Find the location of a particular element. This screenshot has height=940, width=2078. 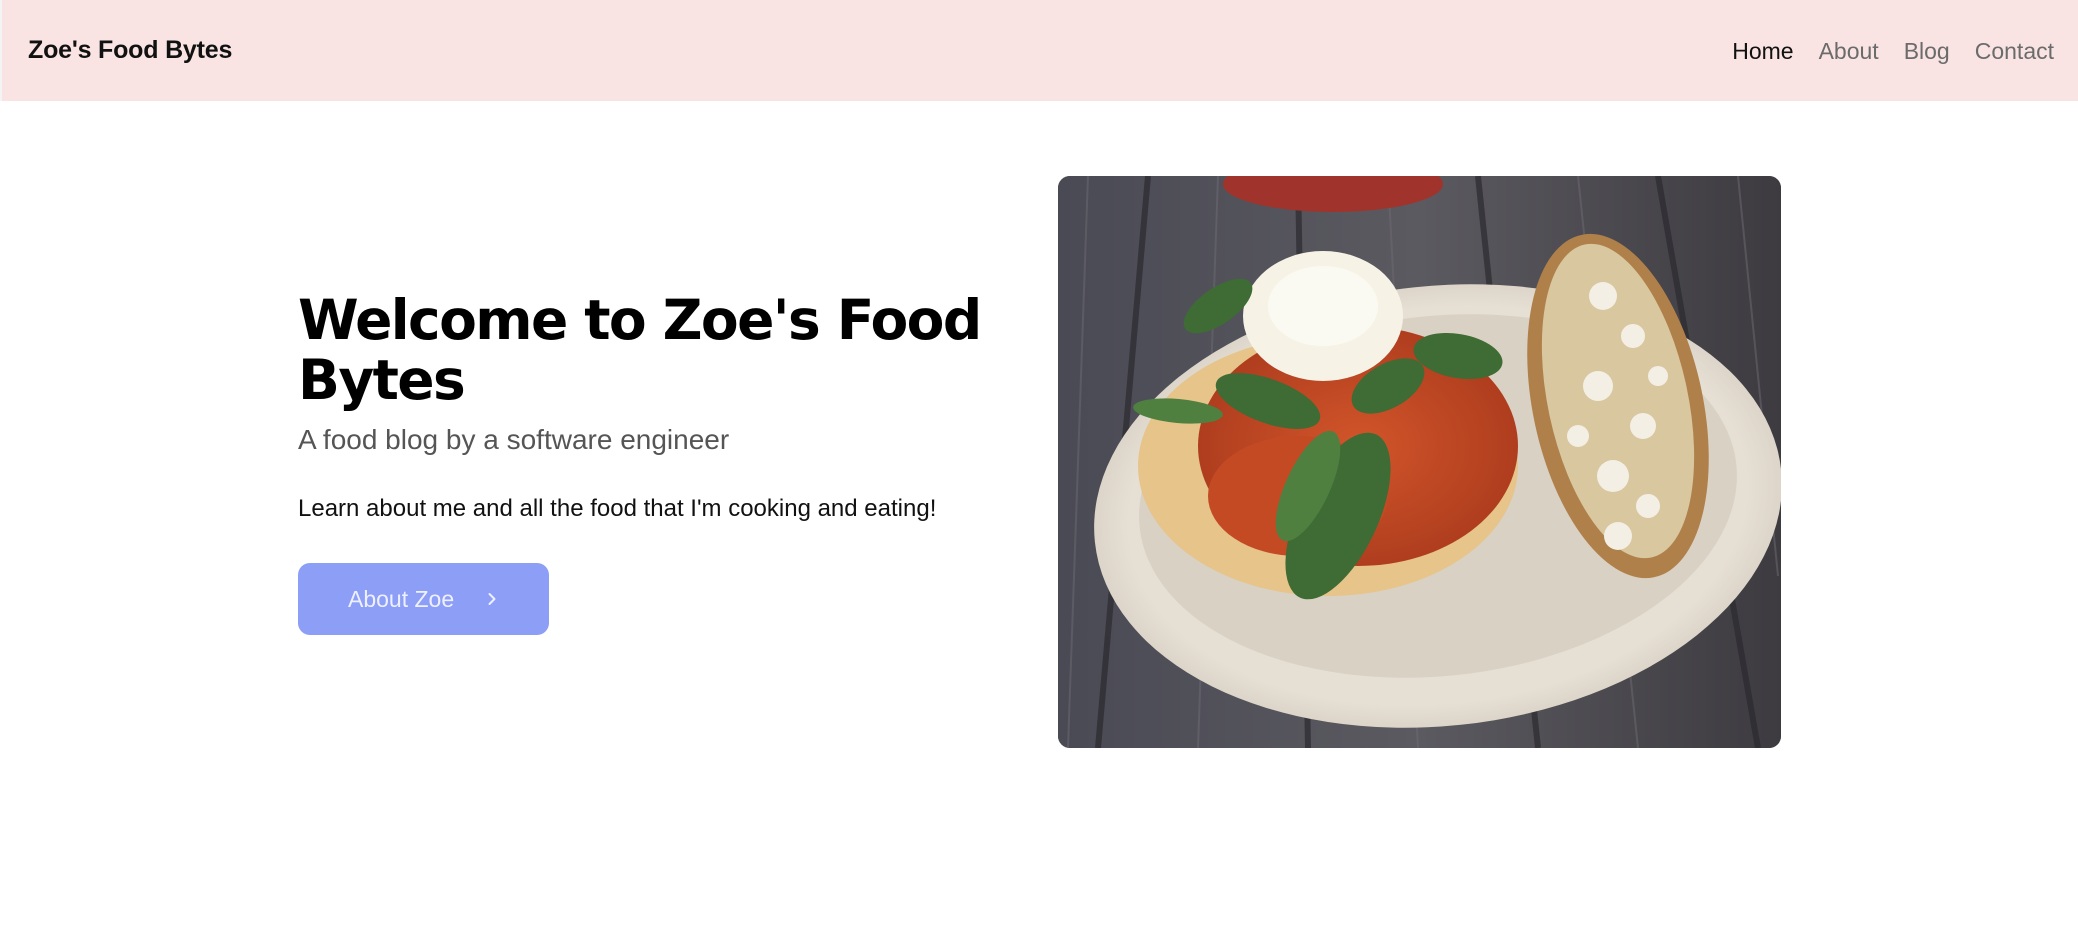

nav-link-contact: Contact is located at coordinates (2014, 51).